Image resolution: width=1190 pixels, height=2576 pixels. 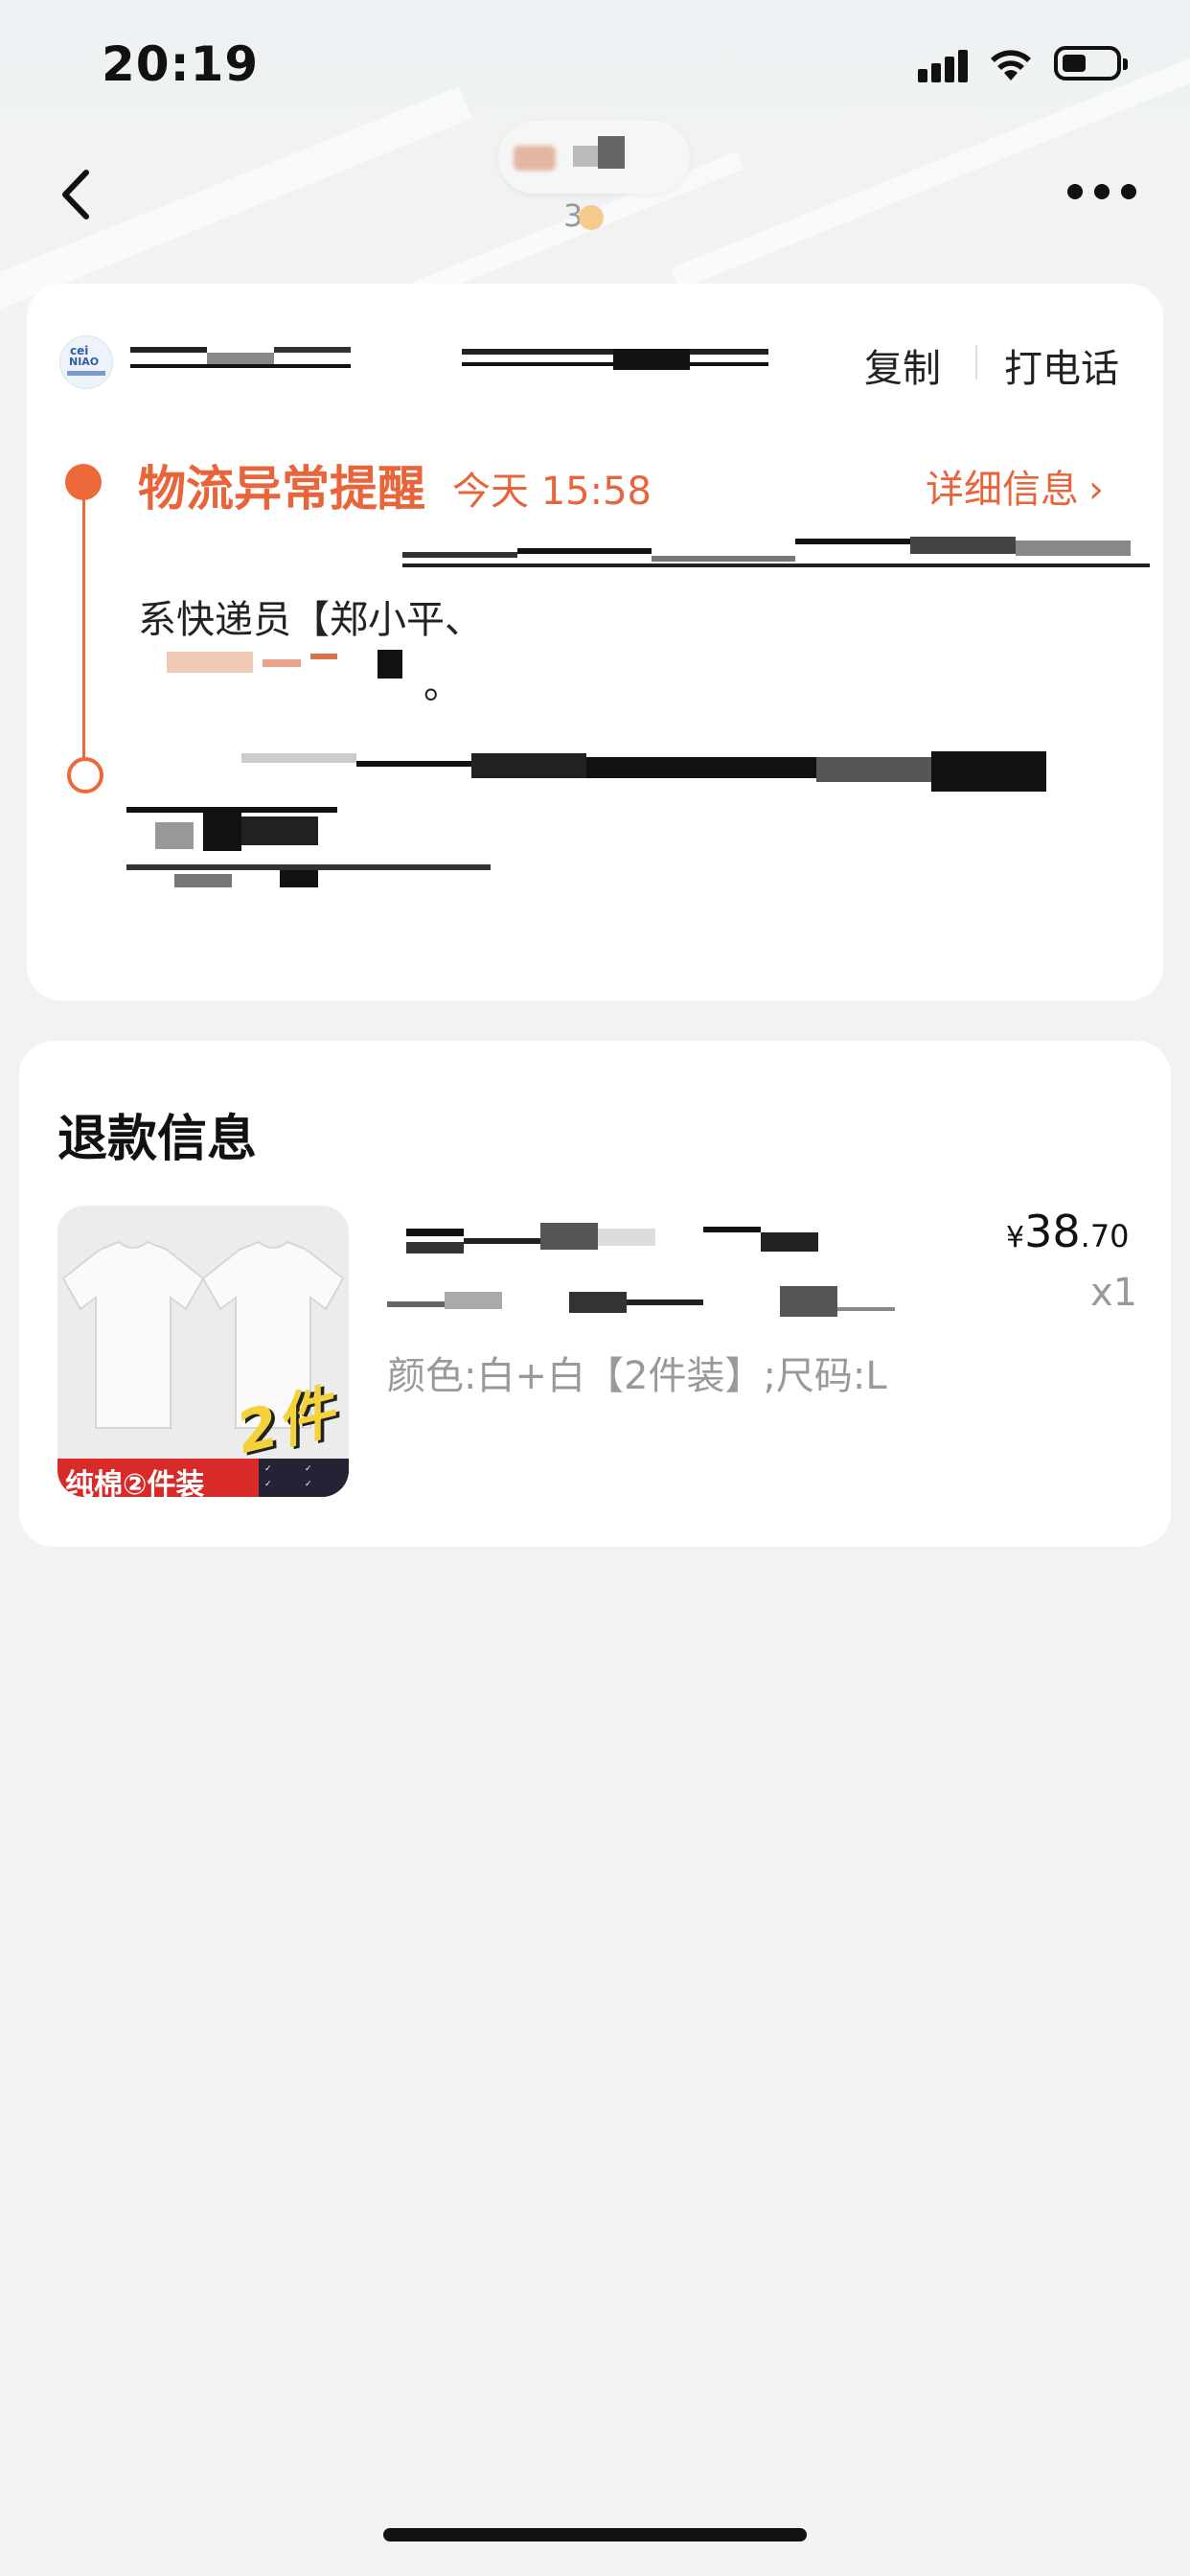 What do you see at coordinates (203, 1478) in the screenshot?
I see `product-banner: 纯棉②件装 ✓ ✓ ✓ ✓` at bounding box center [203, 1478].